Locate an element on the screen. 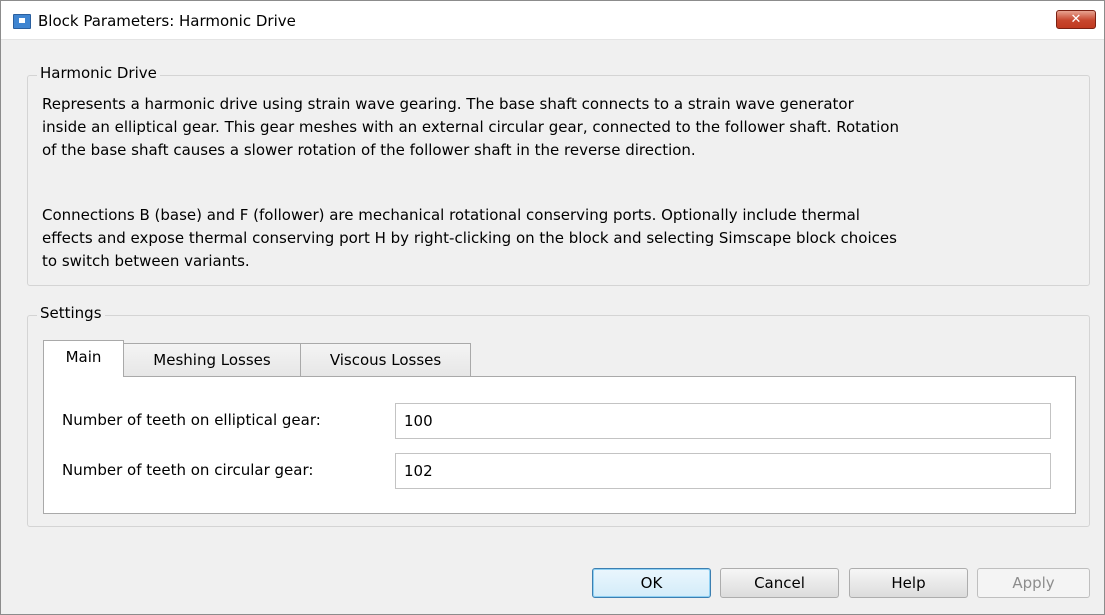  close-icon: ✕ is located at coordinates (1076, 19).